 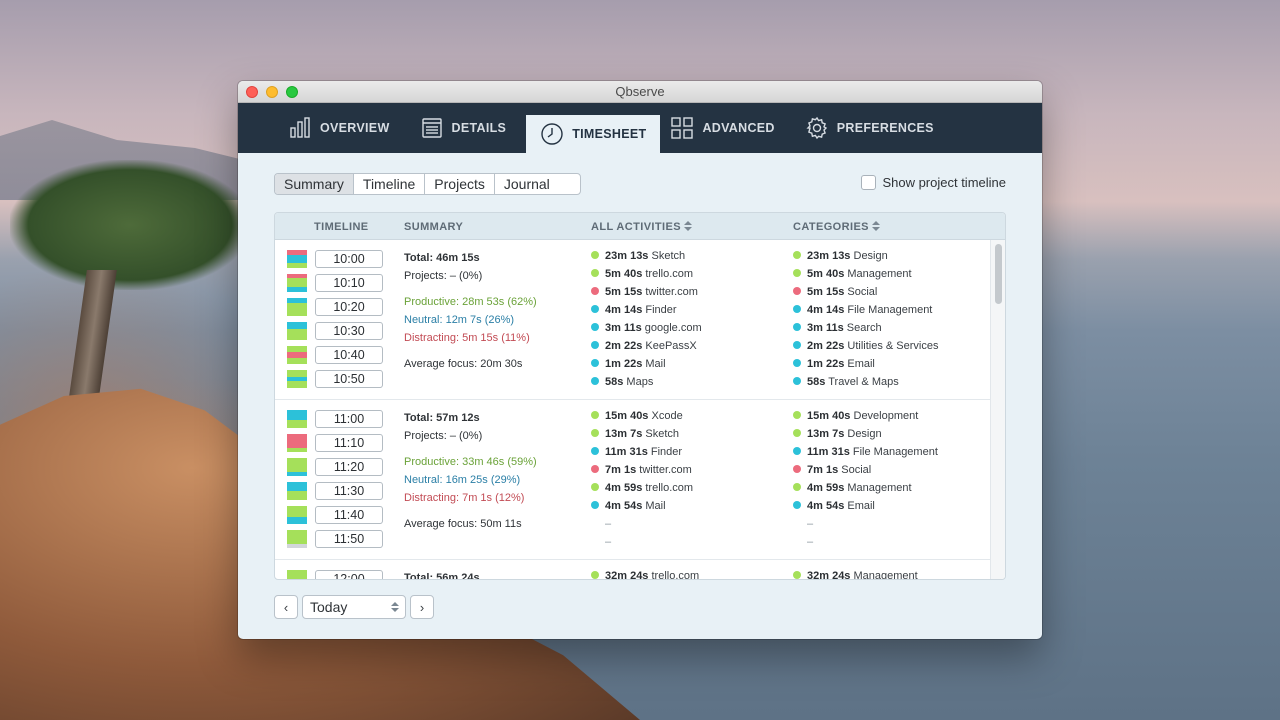 What do you see at coordinates (852, 274) in the screenshot?
I see `category-item: 5m 40s Management` at bounding box center [852, 274].